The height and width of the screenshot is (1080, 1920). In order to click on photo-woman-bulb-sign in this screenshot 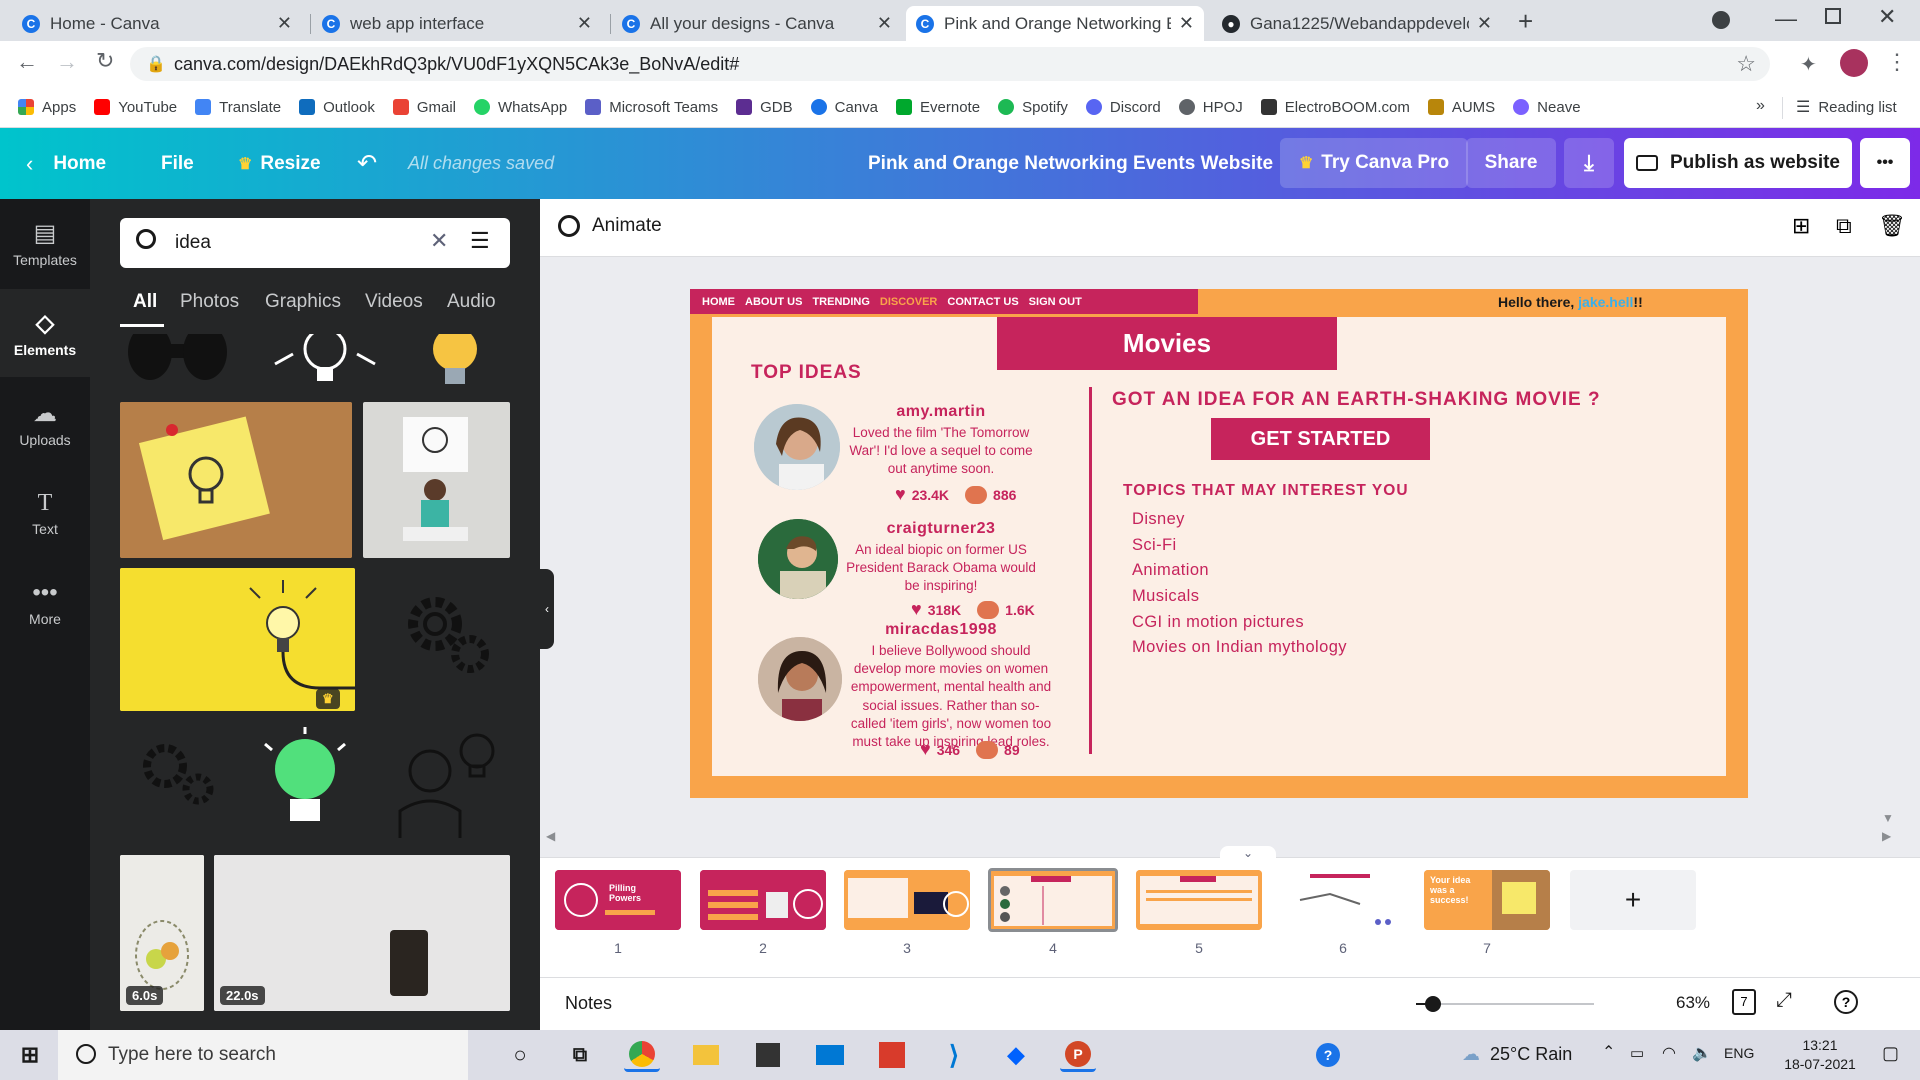, I will do `click(436, 480)`.